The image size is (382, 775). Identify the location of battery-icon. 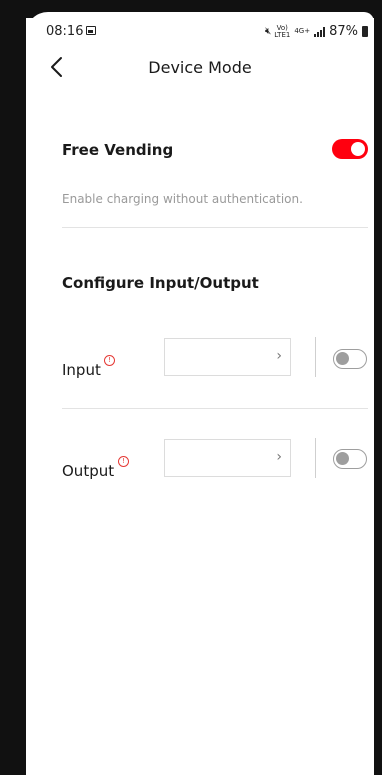
(365, 31).